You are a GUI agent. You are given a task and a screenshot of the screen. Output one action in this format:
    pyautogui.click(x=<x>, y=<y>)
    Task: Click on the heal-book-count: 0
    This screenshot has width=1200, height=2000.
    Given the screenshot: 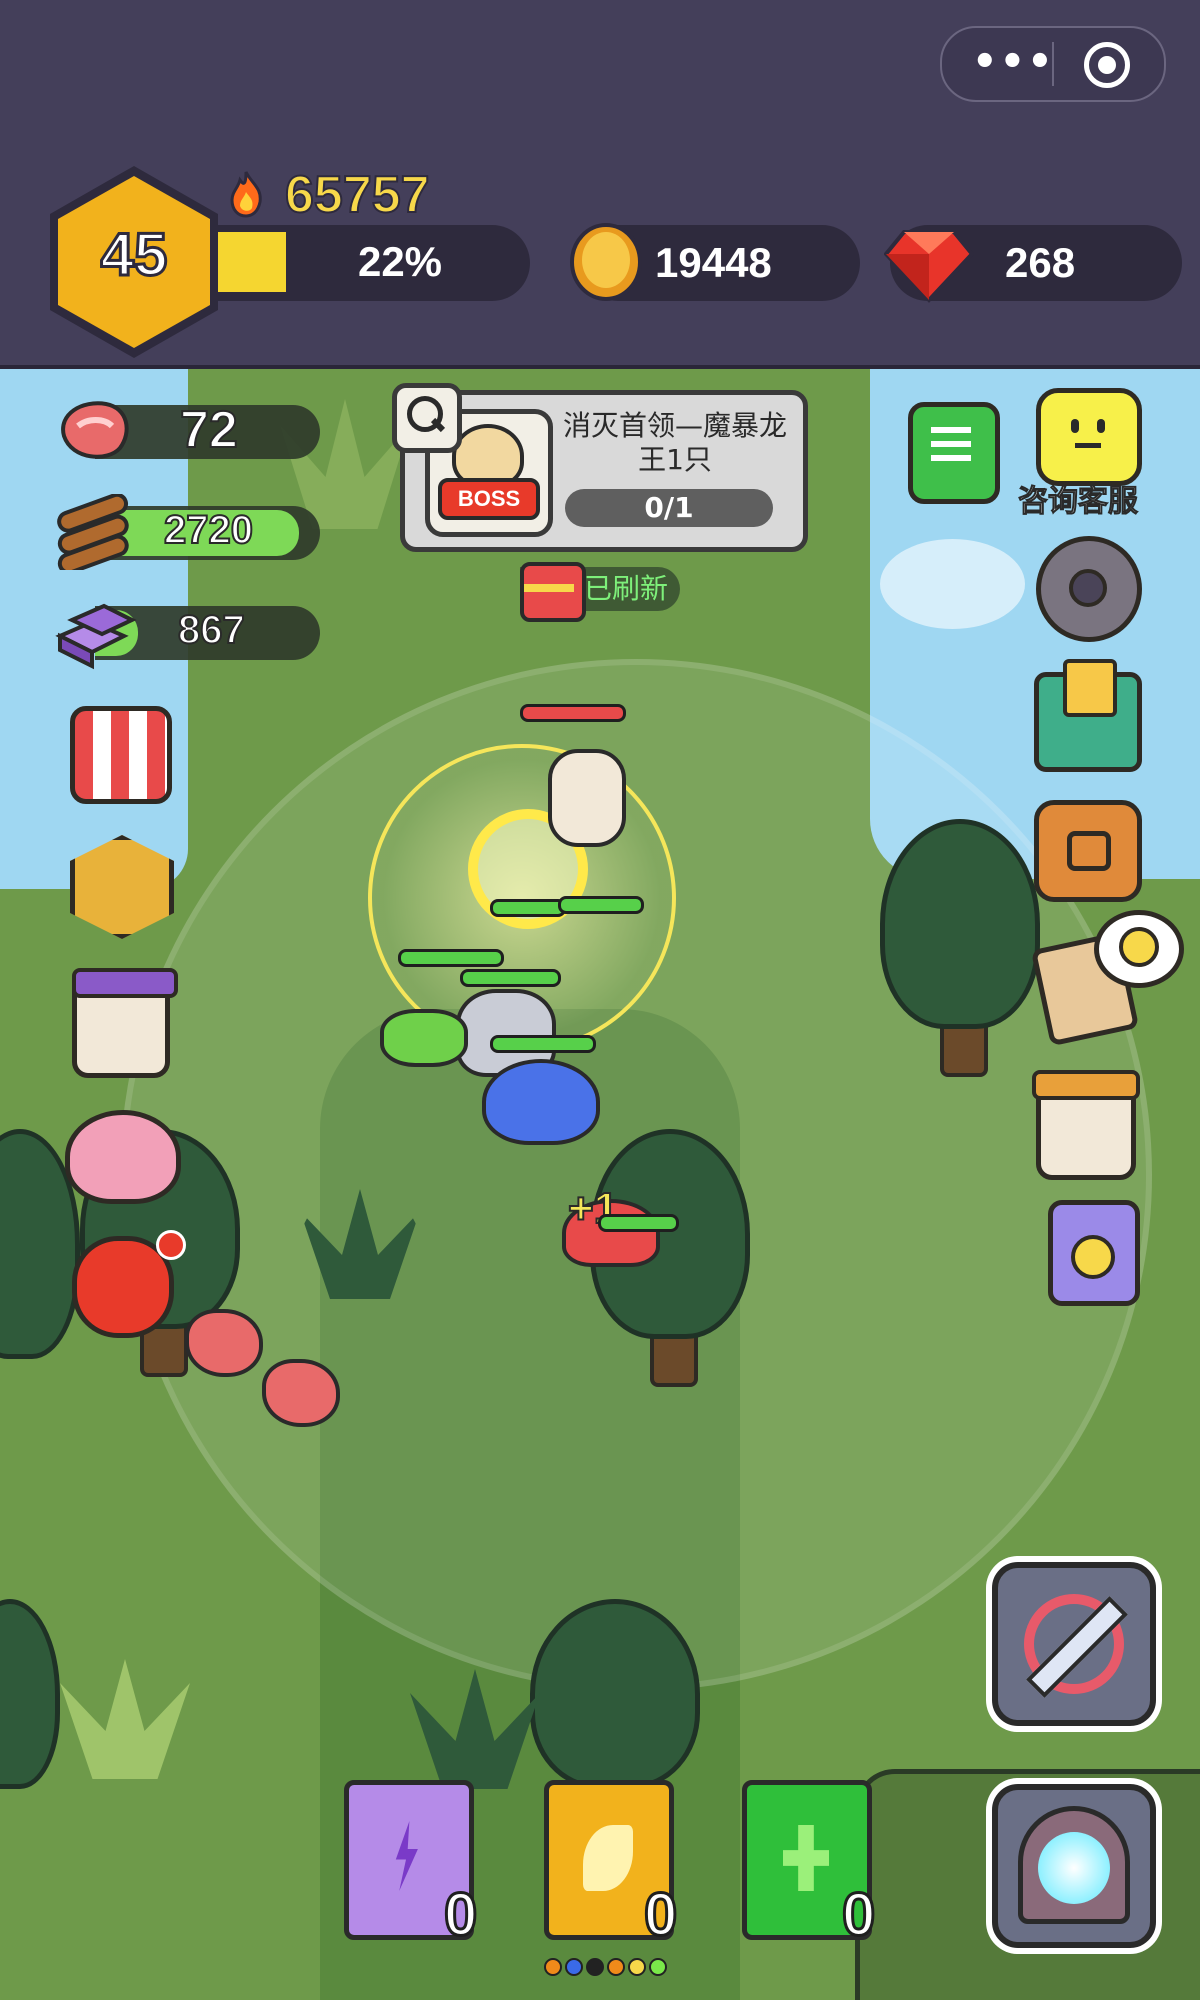 What is the action you would take?
    pyautogui.click(x=858, y=1915)
    